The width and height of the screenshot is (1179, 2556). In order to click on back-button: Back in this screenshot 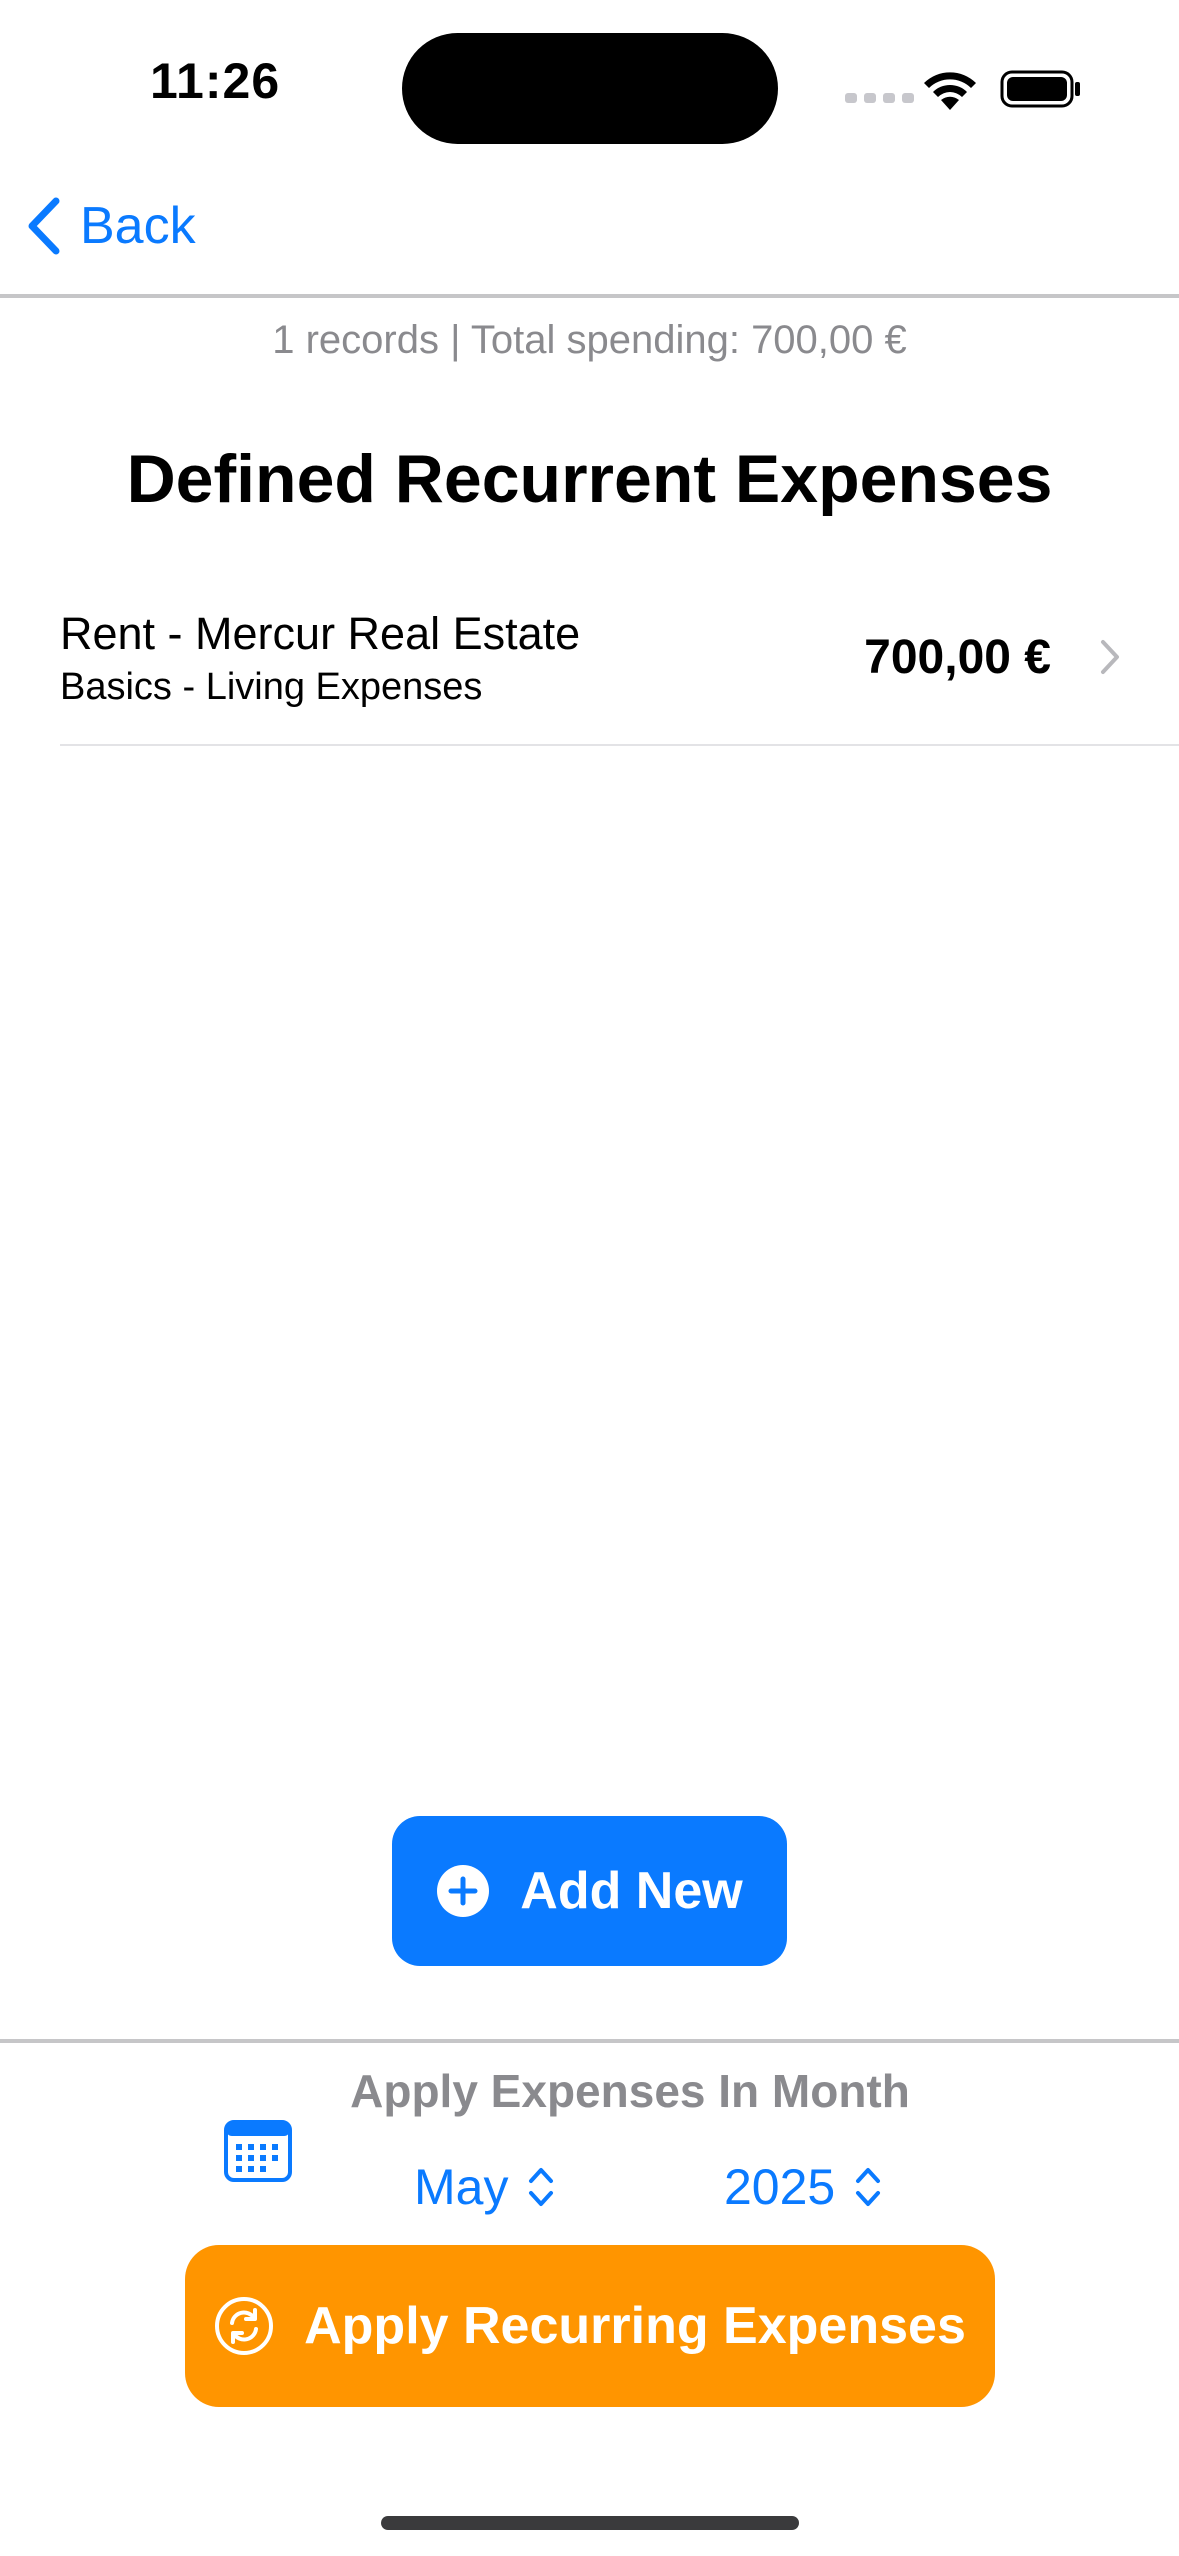, I will do `click(110, 226)`.